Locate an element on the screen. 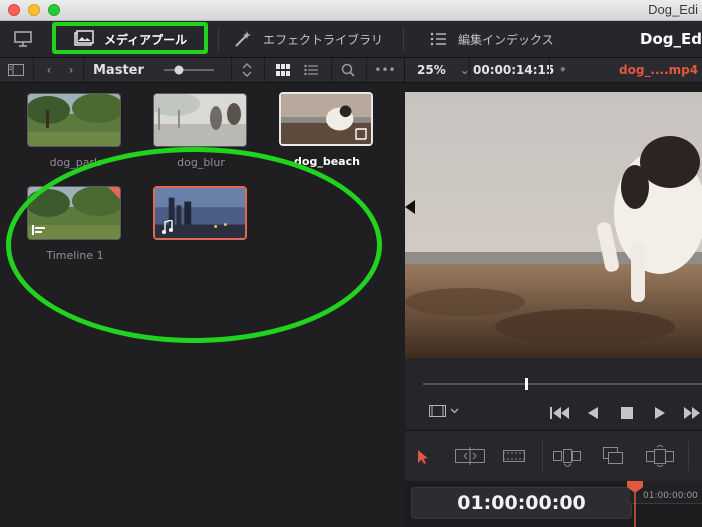  zoom-level: 25% is located at coordinates (431, 70).